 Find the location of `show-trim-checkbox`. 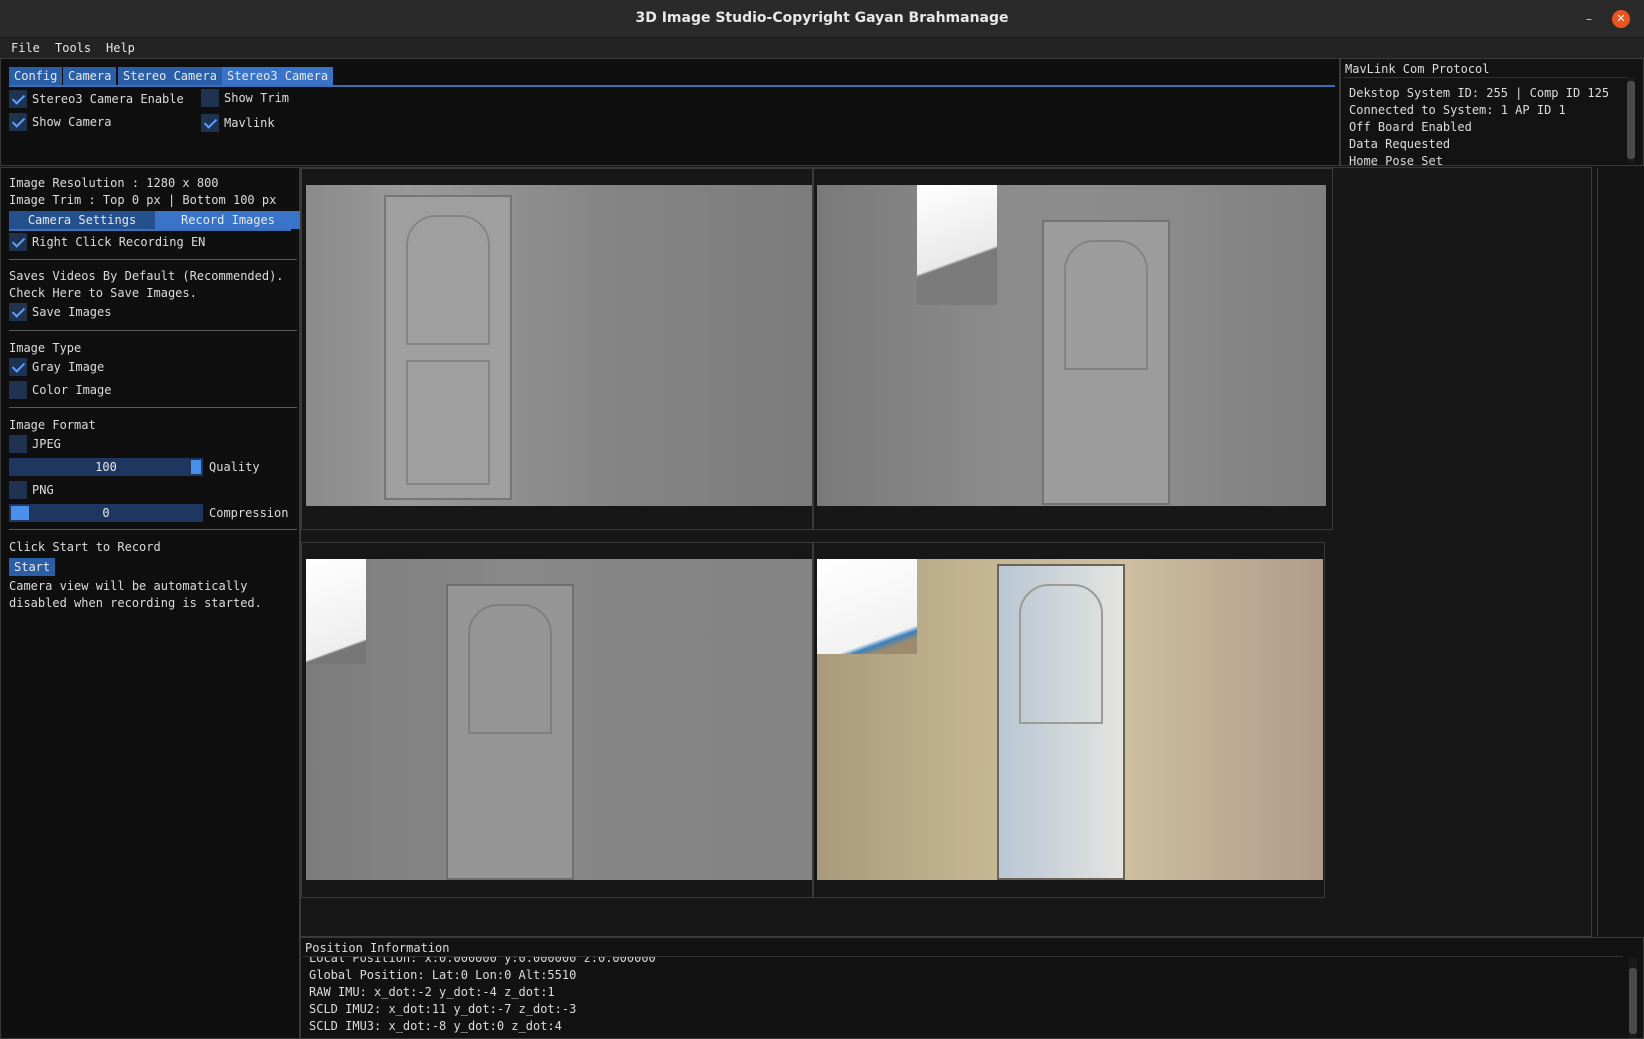

show-trim-checkbox is located at coordinates (210, 98).